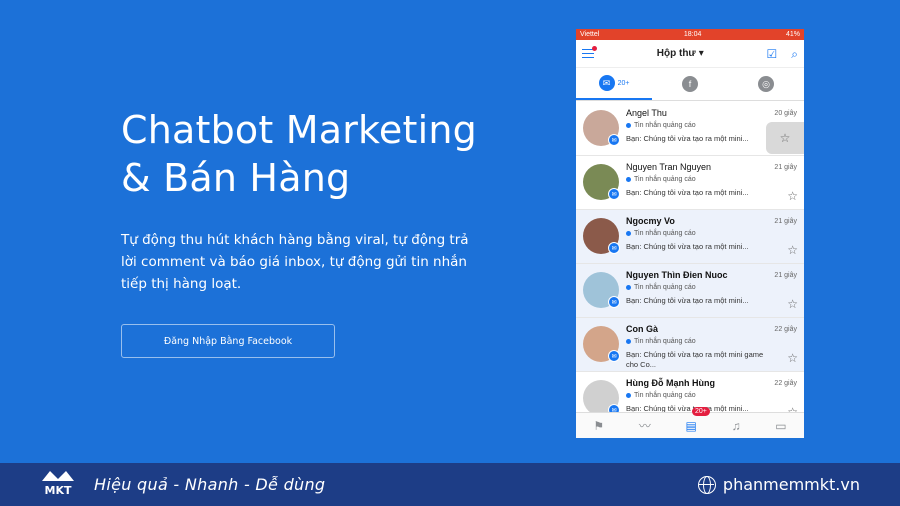 The height and width of the screenshot is (506, 900). Describe the element at coordinates (691, 426) in the screenshot. I see `inbox-icon: ▤` at that location.